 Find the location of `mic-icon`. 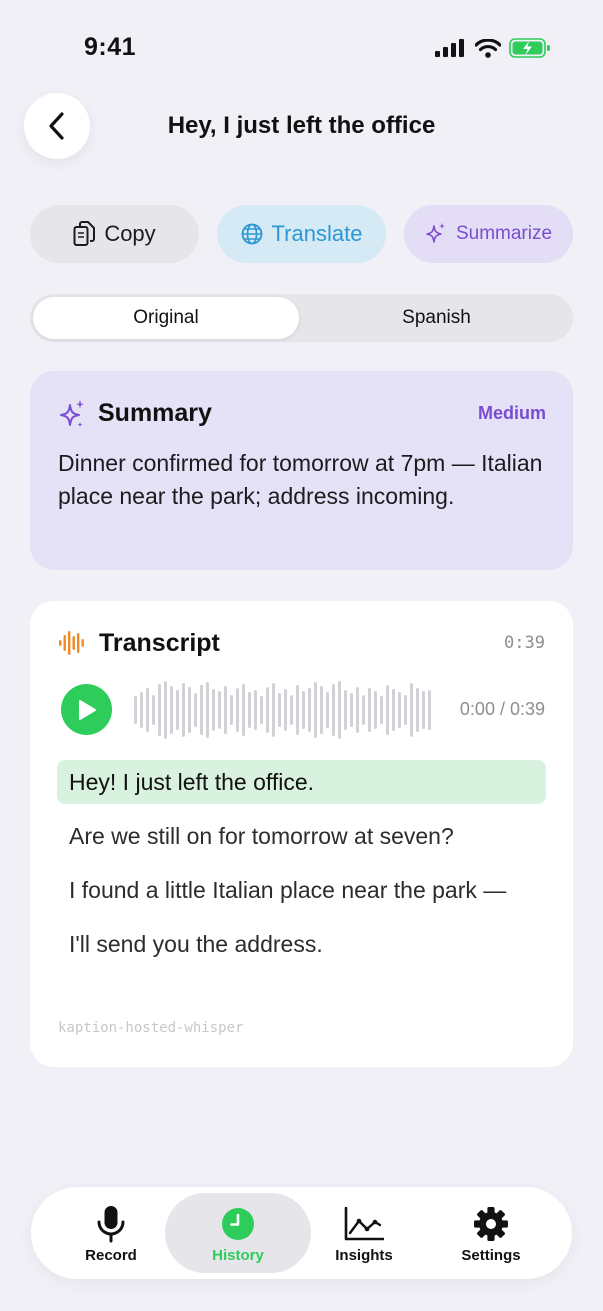

mic-icon is located at coordinates (111, 1224).